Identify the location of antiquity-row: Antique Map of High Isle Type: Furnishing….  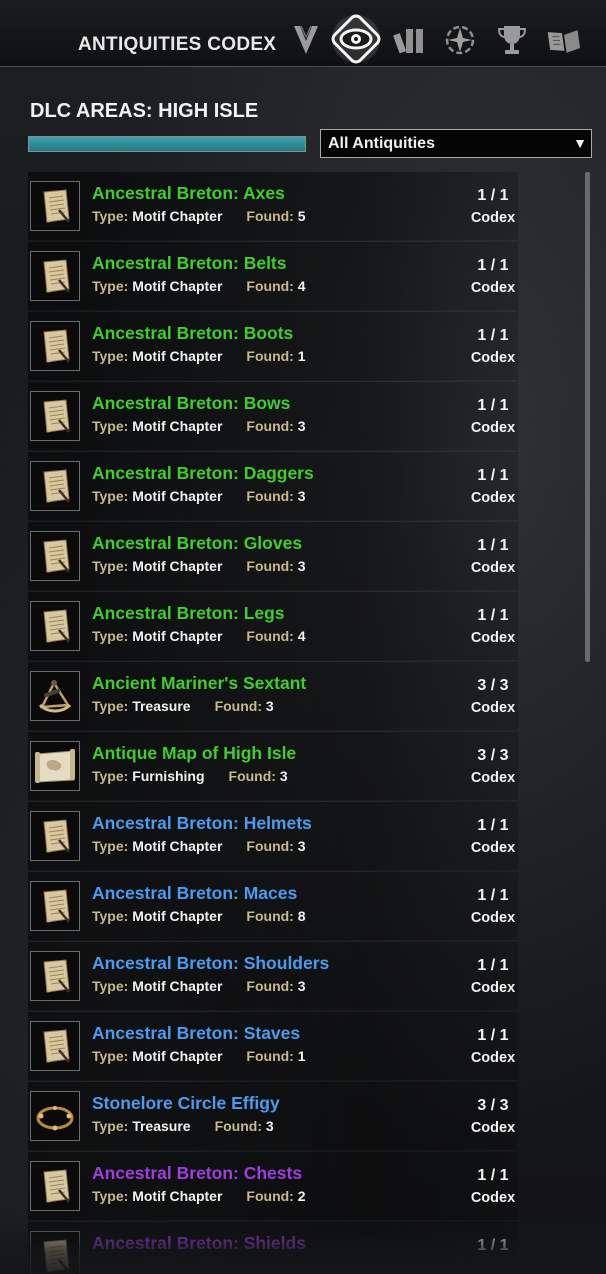
(273, 766).